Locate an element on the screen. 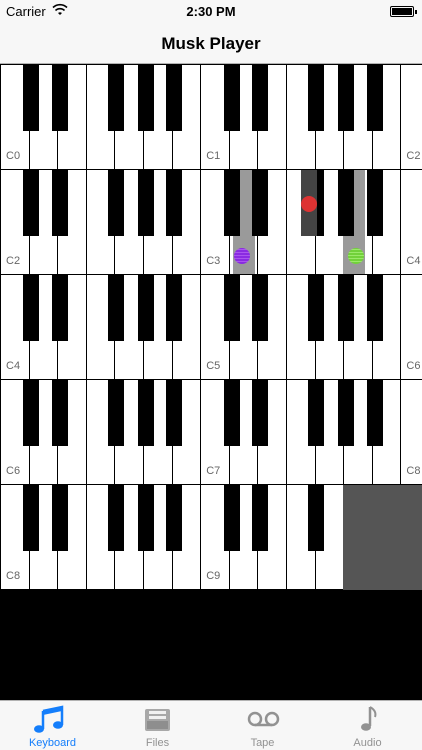 The height and width of the screenshot is (750, 422). tab-keyboard: Keyboard is located at coordinates (52, 725).